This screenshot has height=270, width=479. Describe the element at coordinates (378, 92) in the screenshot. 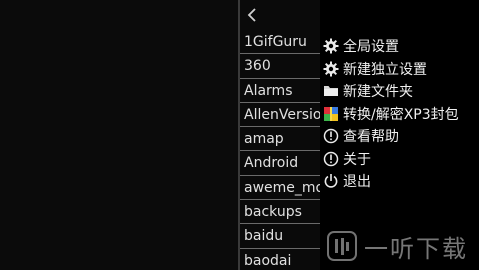

I see `menu-item-label: 新建文件夹` at that location.